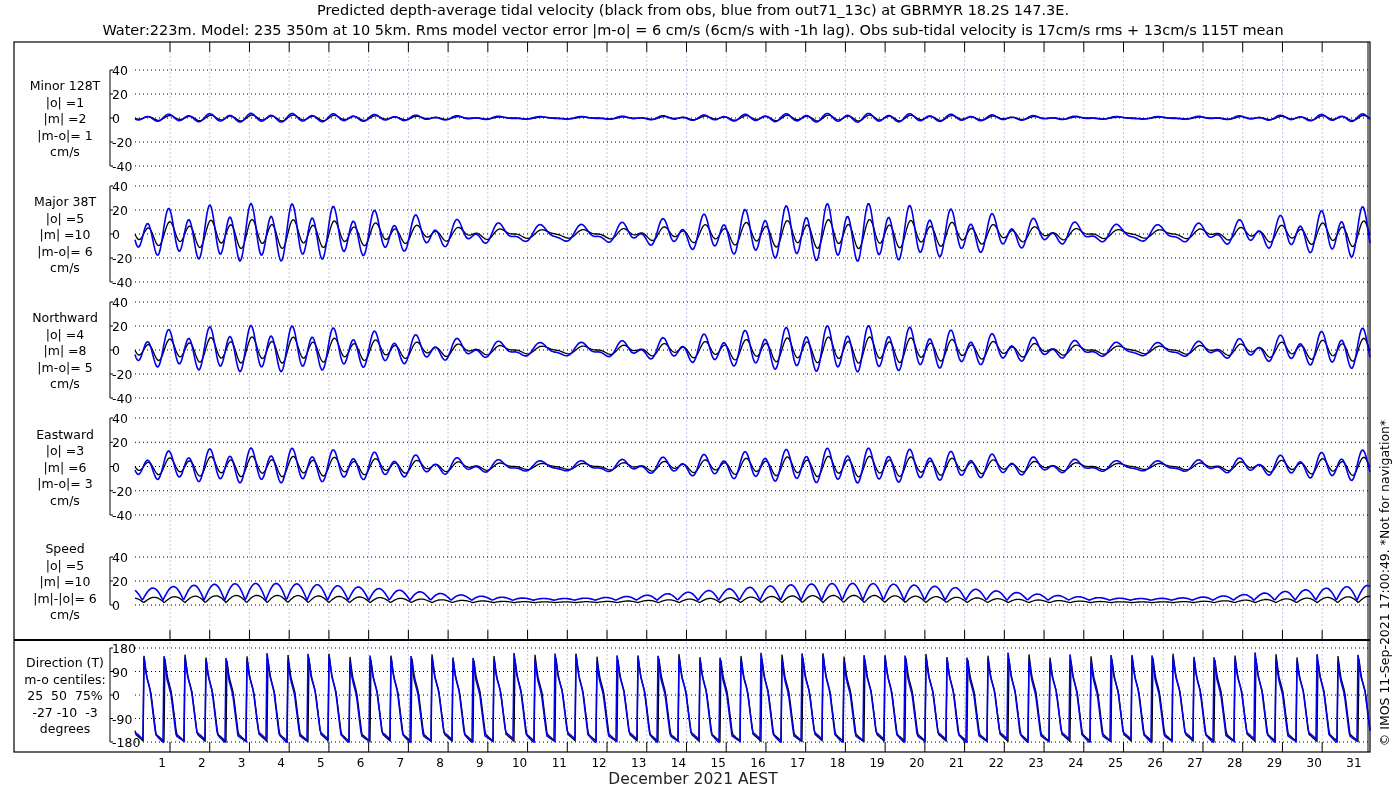 The width and height of the screenshot is (1400, 800). Describe the element at coordinates (1036, 763) in the screenshot. I see `axis-tick-label: 23` at that location.